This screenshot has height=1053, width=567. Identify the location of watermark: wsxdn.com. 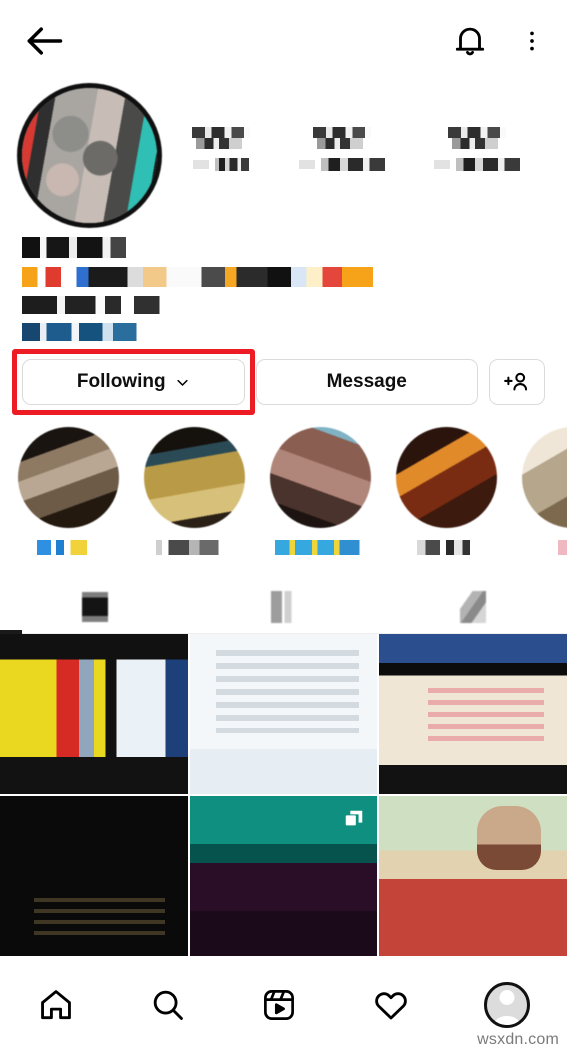
(518, 1039).